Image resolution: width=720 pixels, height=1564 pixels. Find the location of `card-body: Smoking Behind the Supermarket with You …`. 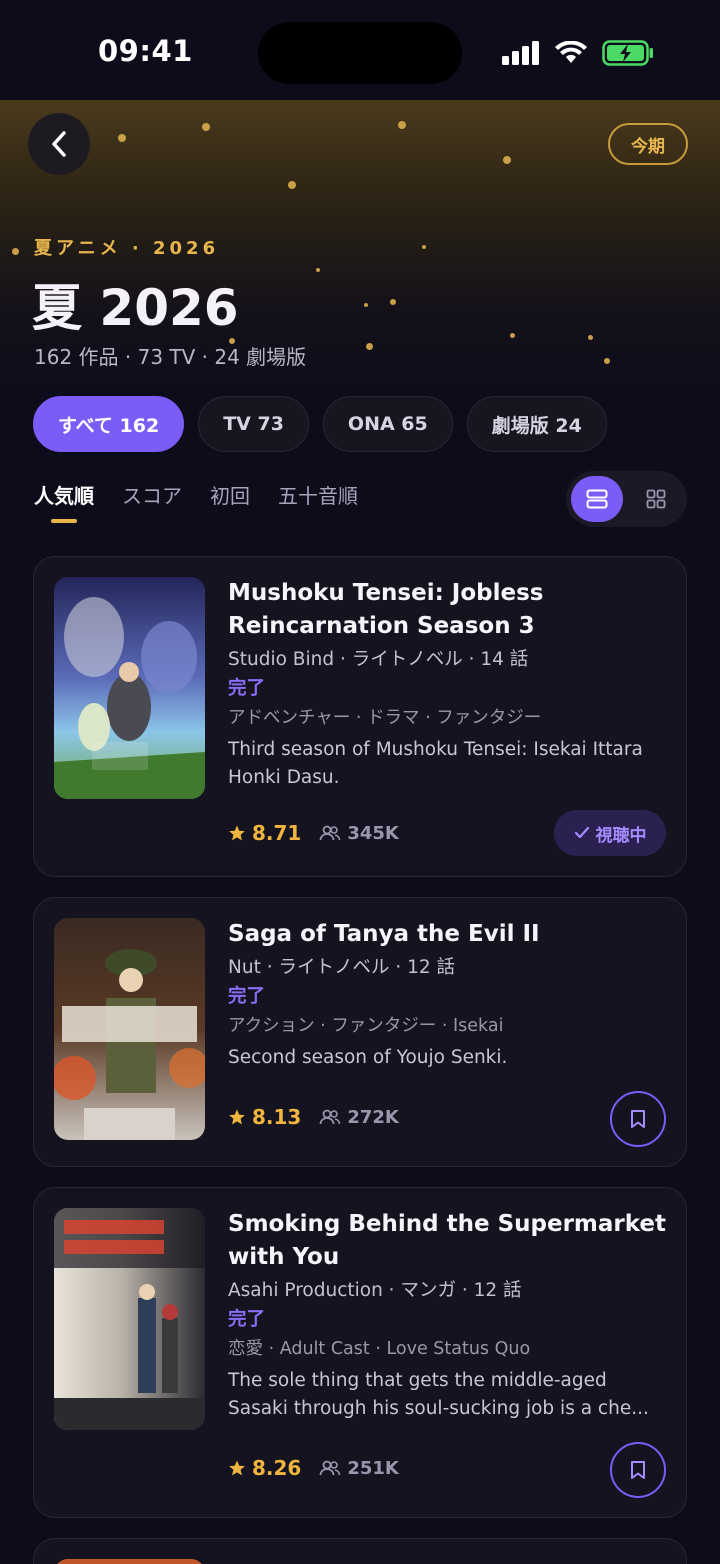

card-body: Smoking Behind the Supermarket with You … is located at coordinates (447, 1315).